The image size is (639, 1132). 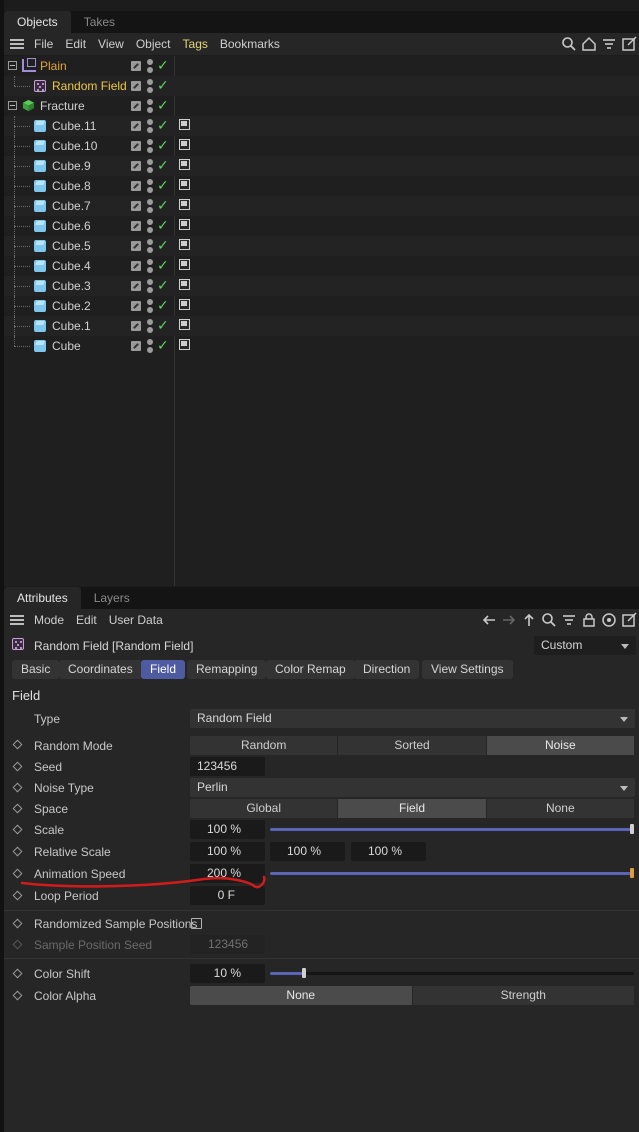 What do you see at coordinates (100, 669) in the screenshot?
I see `tab-coordinates: Coordinates` at bounding box center [100, 669].